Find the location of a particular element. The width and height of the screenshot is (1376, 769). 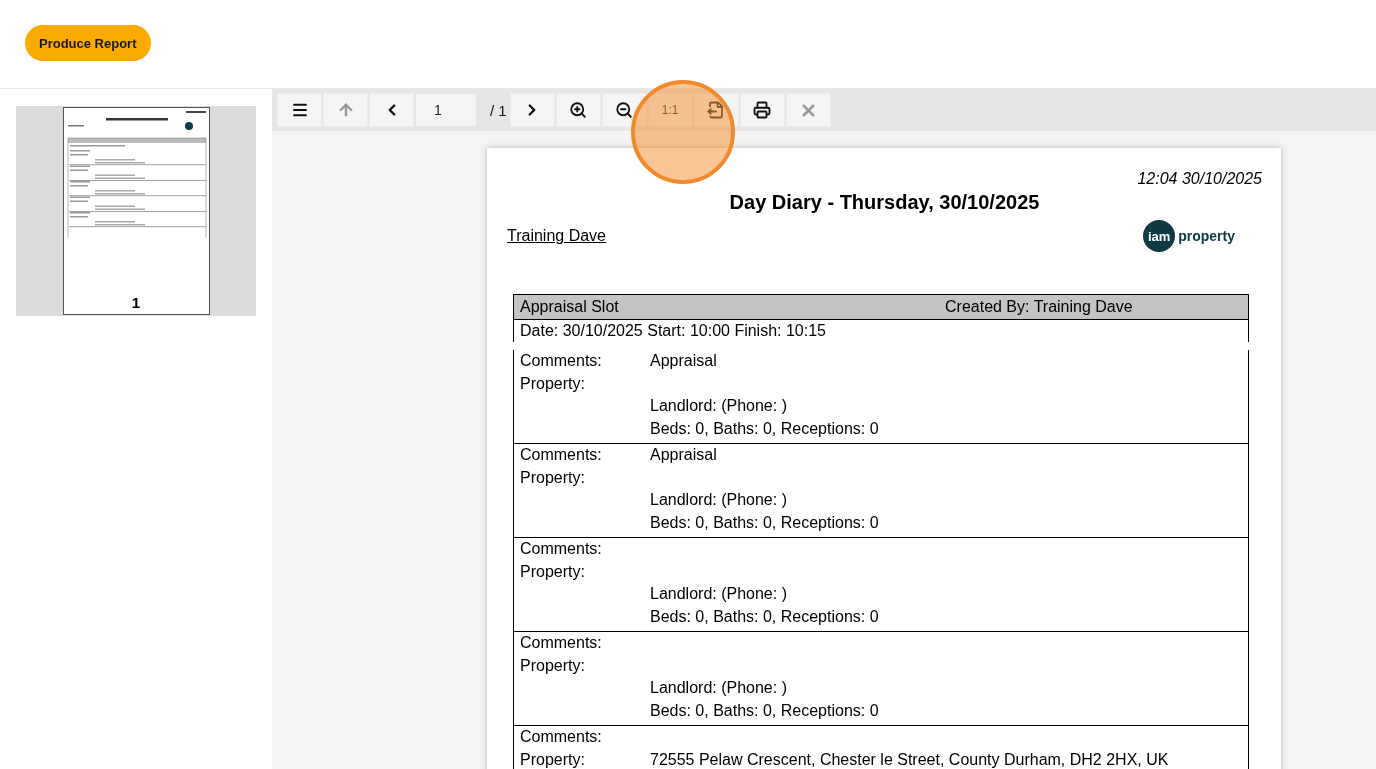

page-count: / 1 is located at coordinates (498, 110).